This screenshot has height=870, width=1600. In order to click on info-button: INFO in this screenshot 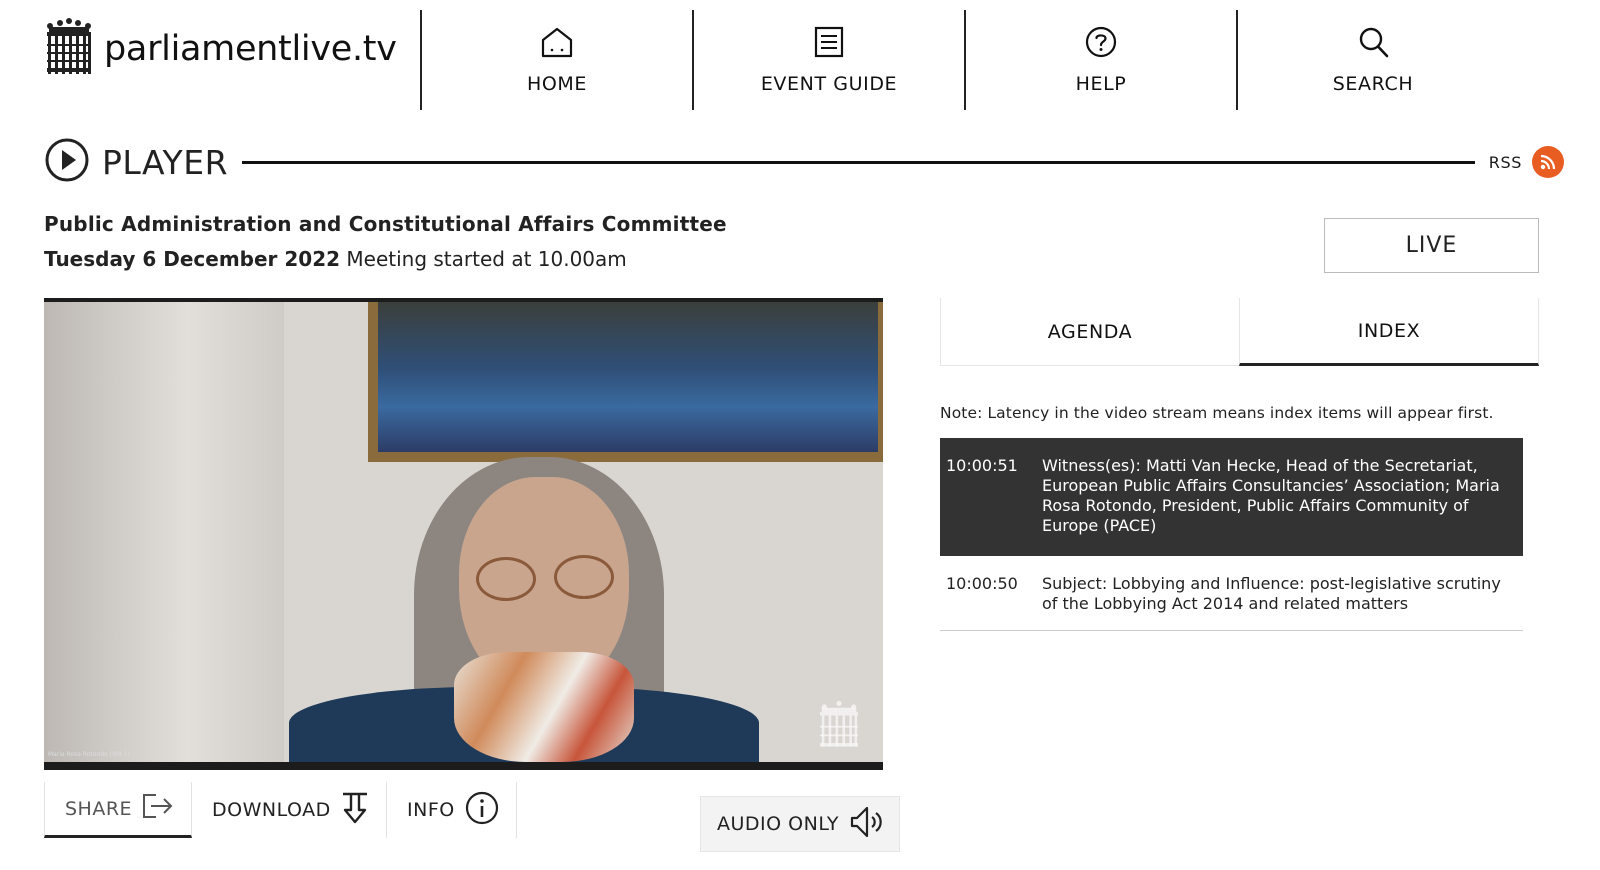, I will do `click(452, 810)`.